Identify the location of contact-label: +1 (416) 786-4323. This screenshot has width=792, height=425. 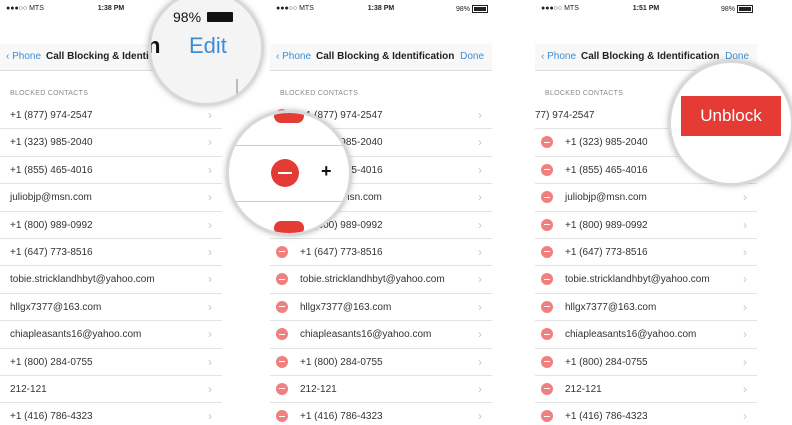
(341, 417).